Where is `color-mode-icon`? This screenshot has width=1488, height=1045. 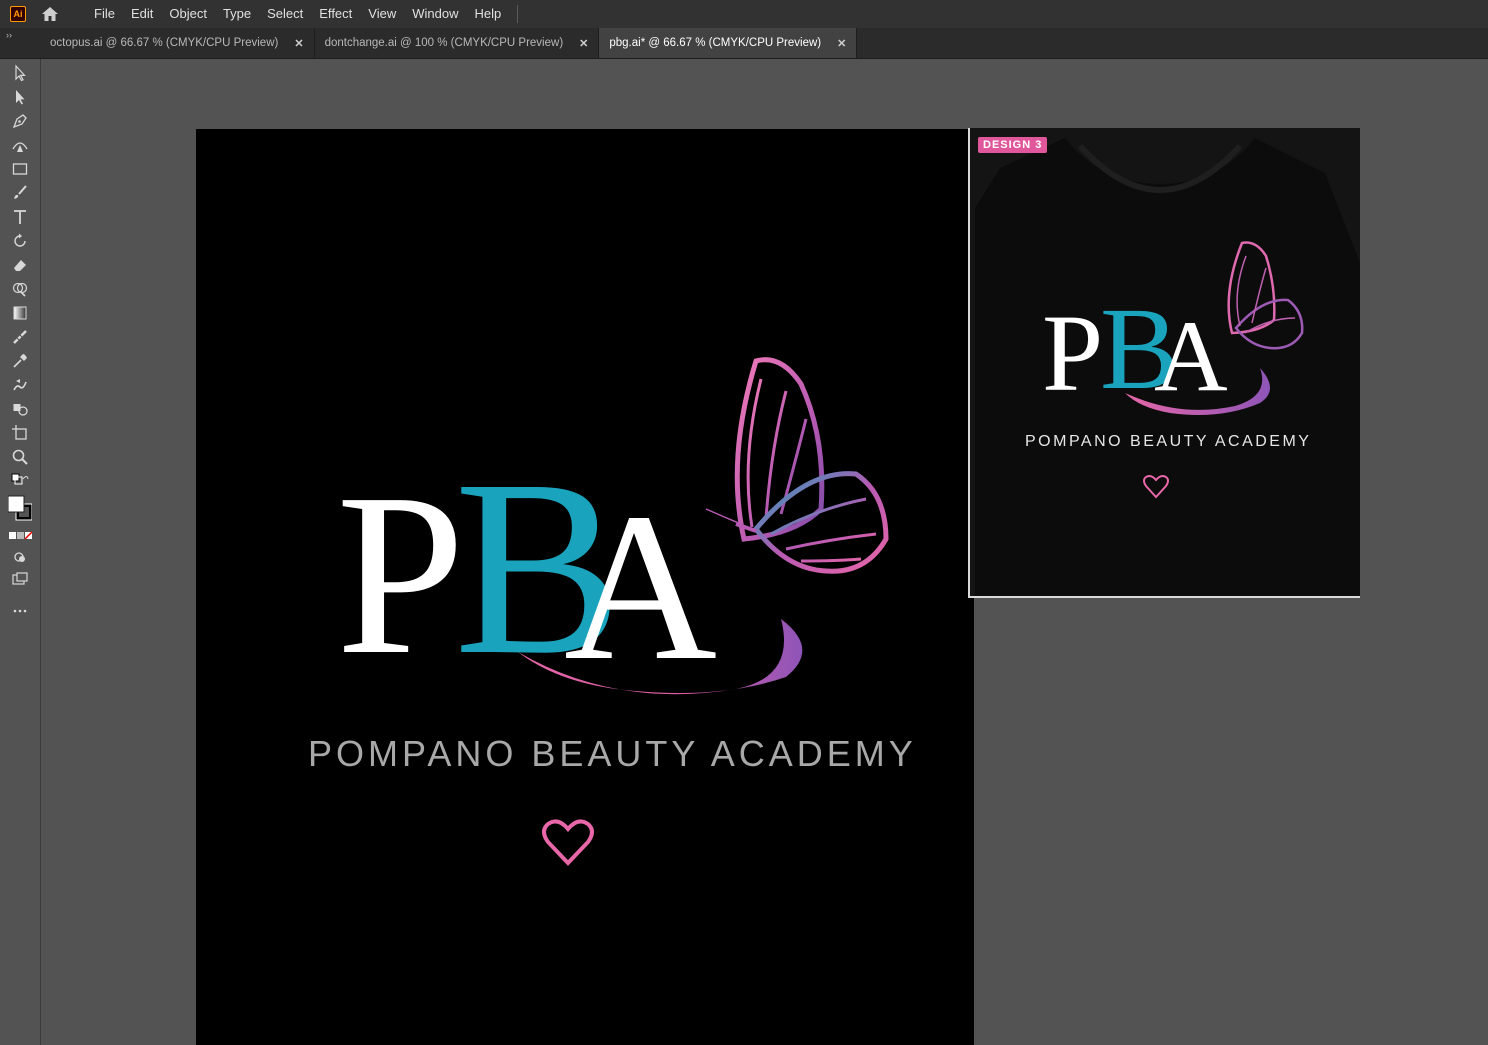 color-mode-icon is located at coordinates (20, 536).